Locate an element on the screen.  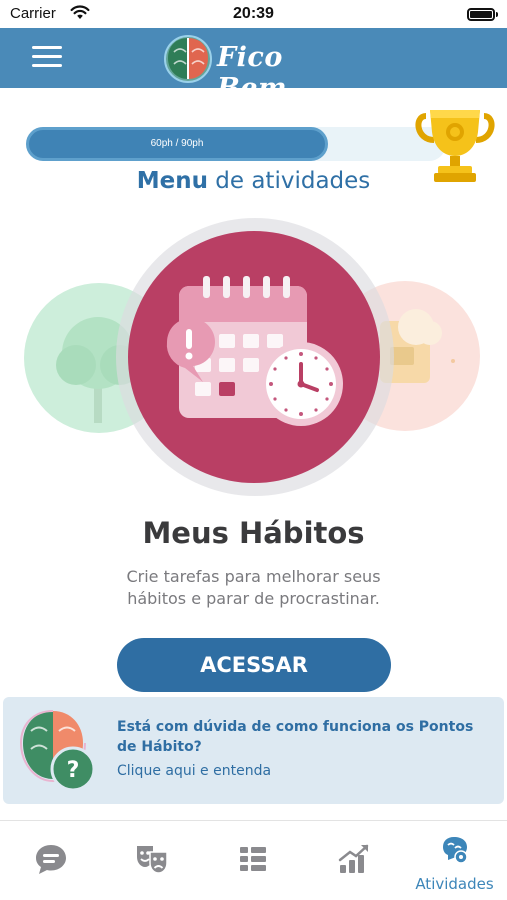
habit-points-progress: 60ph / 90ph is located at coordinates (236, 144).